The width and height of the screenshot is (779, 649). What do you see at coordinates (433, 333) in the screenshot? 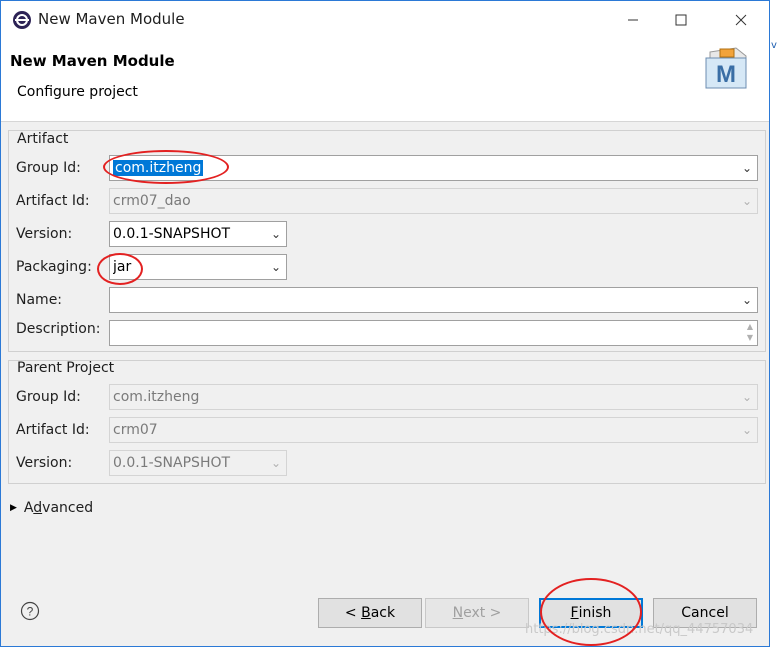
I see `description-textarea: ▲ ▼` at bounding box center [433, 333].